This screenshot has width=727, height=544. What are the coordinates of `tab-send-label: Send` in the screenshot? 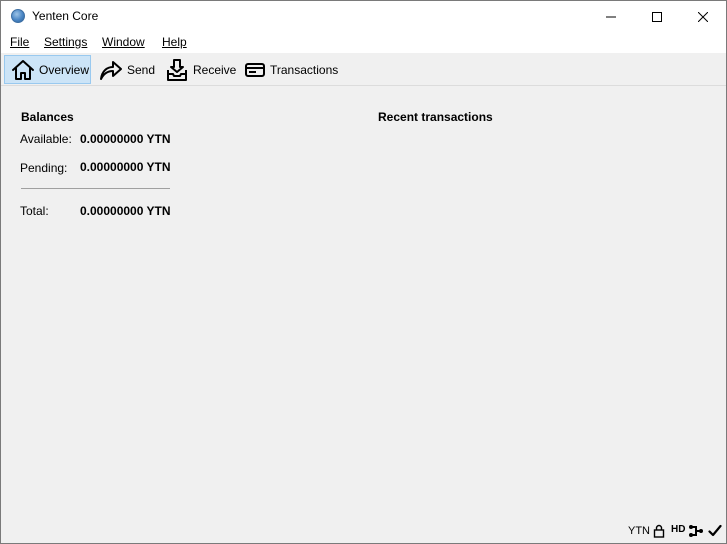 It's located at (141, 69).